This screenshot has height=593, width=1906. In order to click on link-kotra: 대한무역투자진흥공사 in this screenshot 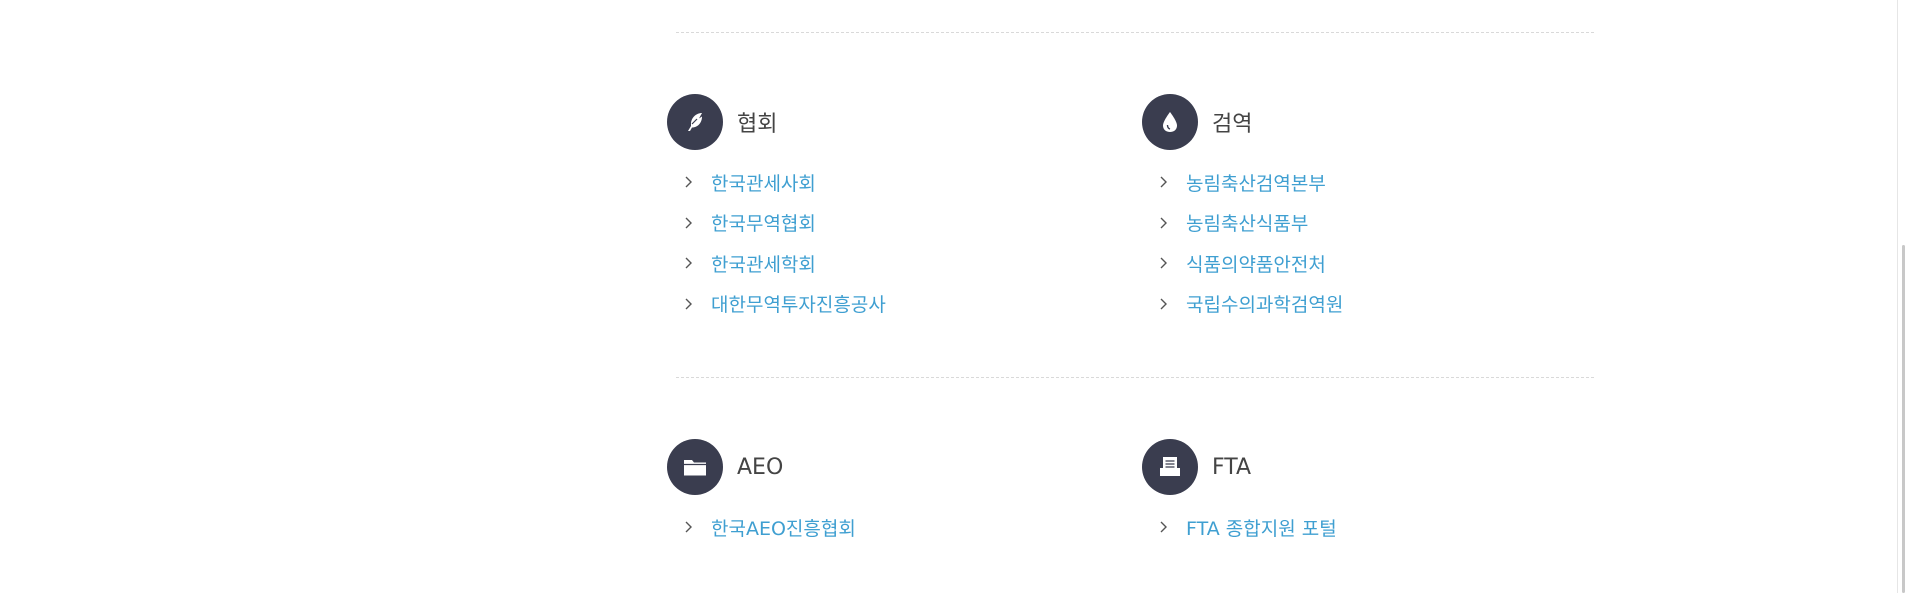, I will do `click(798, 303)`.